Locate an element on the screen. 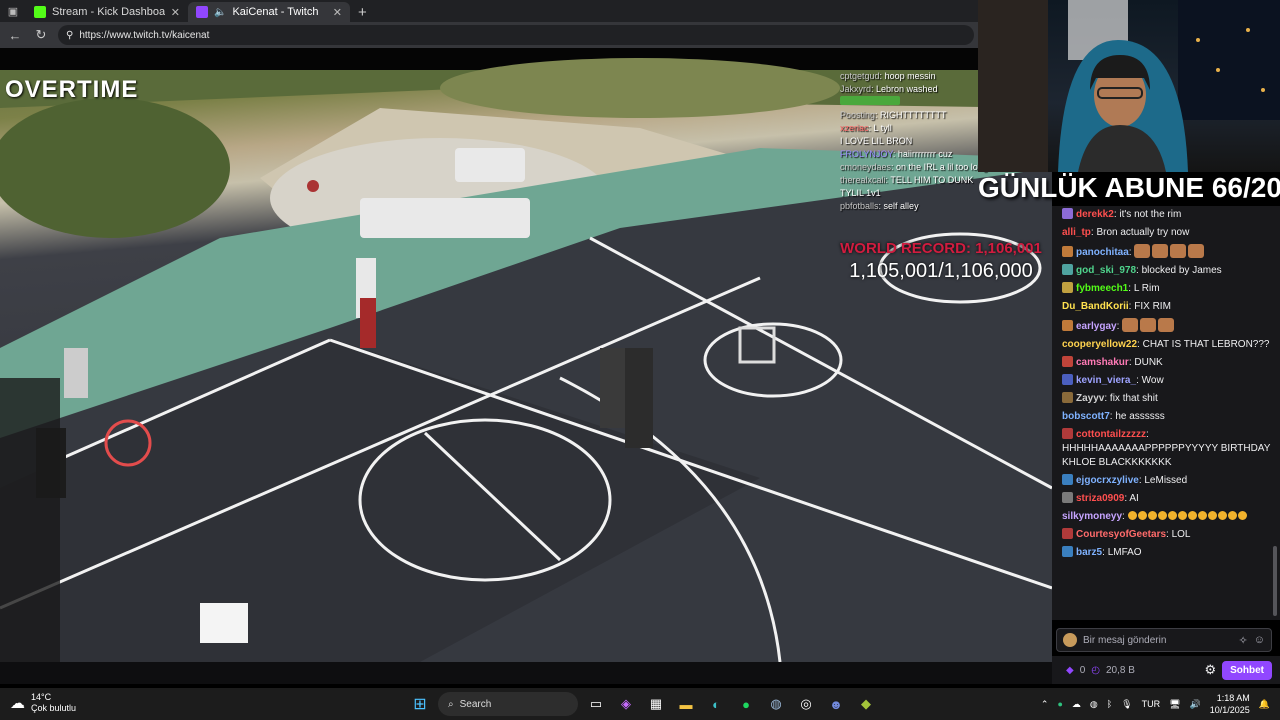 The width and height of the screenshot is (1280, 720). chat-message: CourtesyofGeetars: LOL is located at coordinates (1166, 535).